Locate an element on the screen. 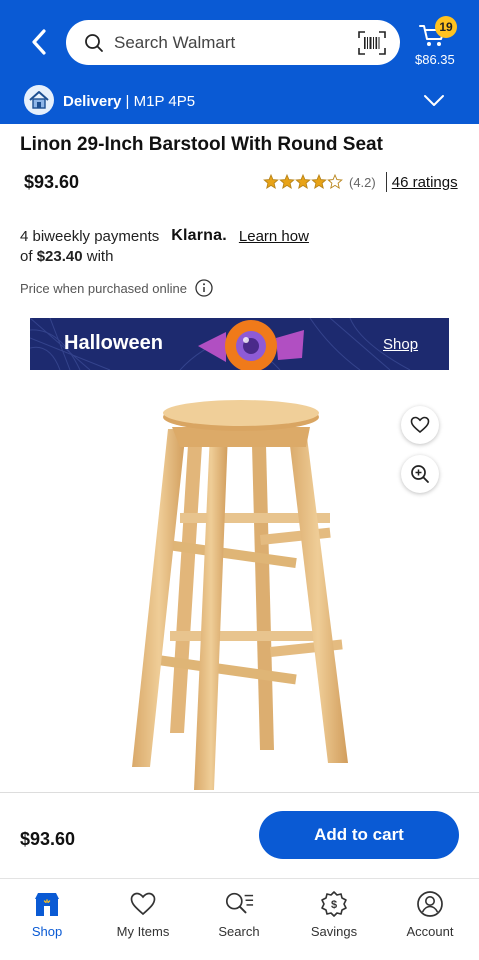  product-title: Linon 29-Inch Barstool With Round Seat is located at coordinates (201, 144).